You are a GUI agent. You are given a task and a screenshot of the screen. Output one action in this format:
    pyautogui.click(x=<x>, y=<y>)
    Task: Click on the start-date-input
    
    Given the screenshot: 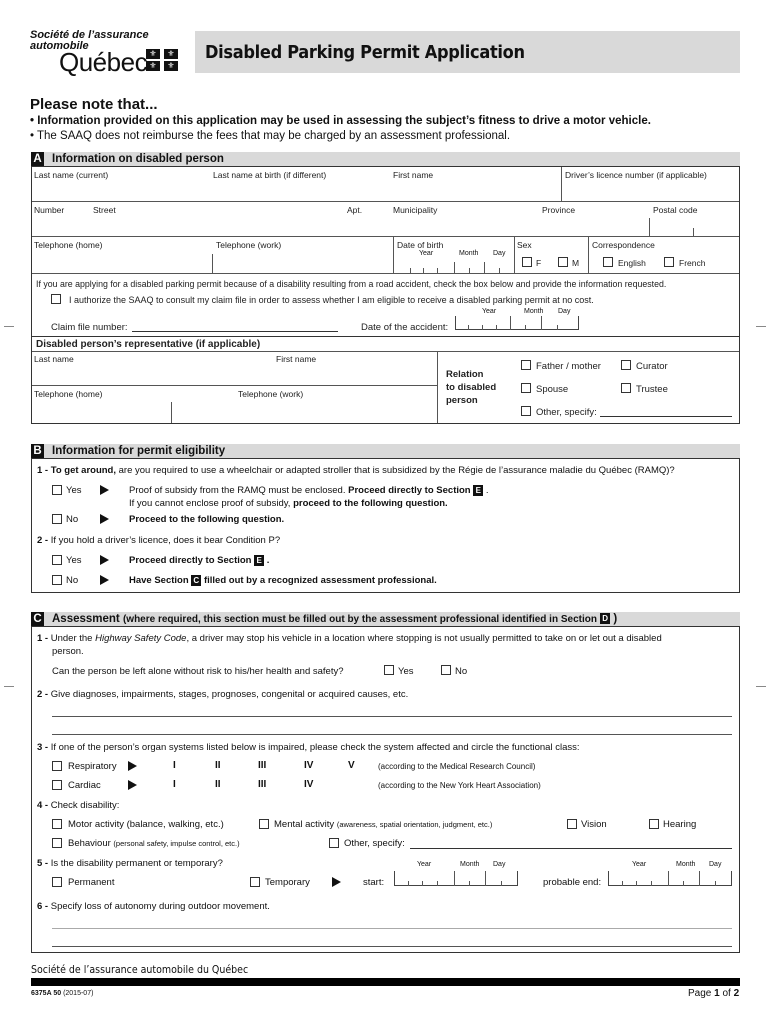 What is the action you would take?
    pyautogui.click(x=456, y=878)
    